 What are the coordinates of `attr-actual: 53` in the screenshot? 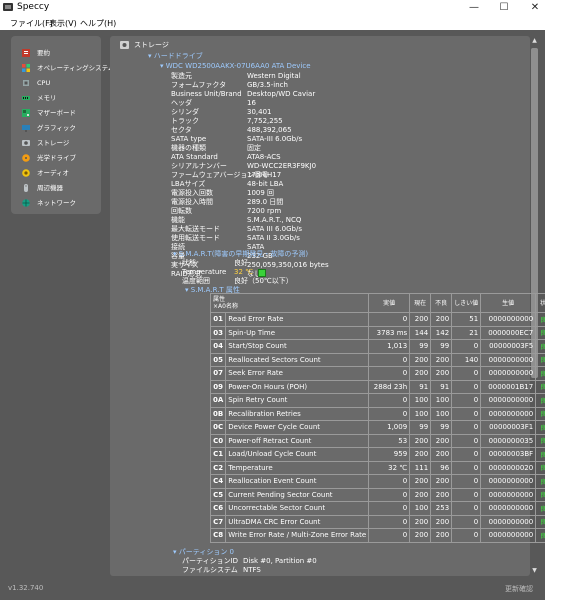 It's located at (389, 440).